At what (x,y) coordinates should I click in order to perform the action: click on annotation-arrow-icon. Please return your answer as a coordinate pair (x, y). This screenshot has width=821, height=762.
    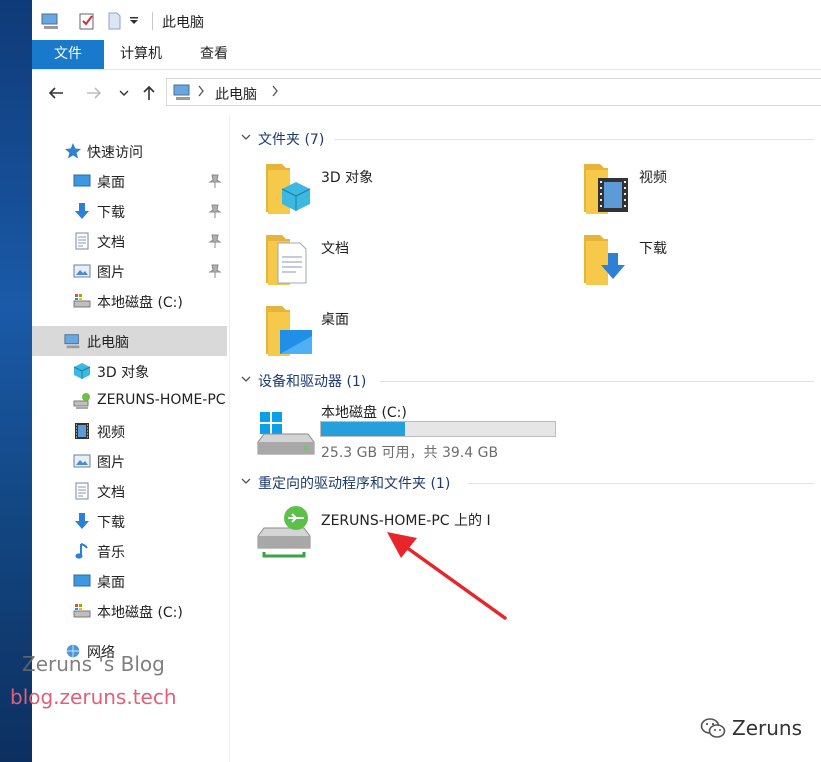
    Looking at the image, I should click on (447, 576).